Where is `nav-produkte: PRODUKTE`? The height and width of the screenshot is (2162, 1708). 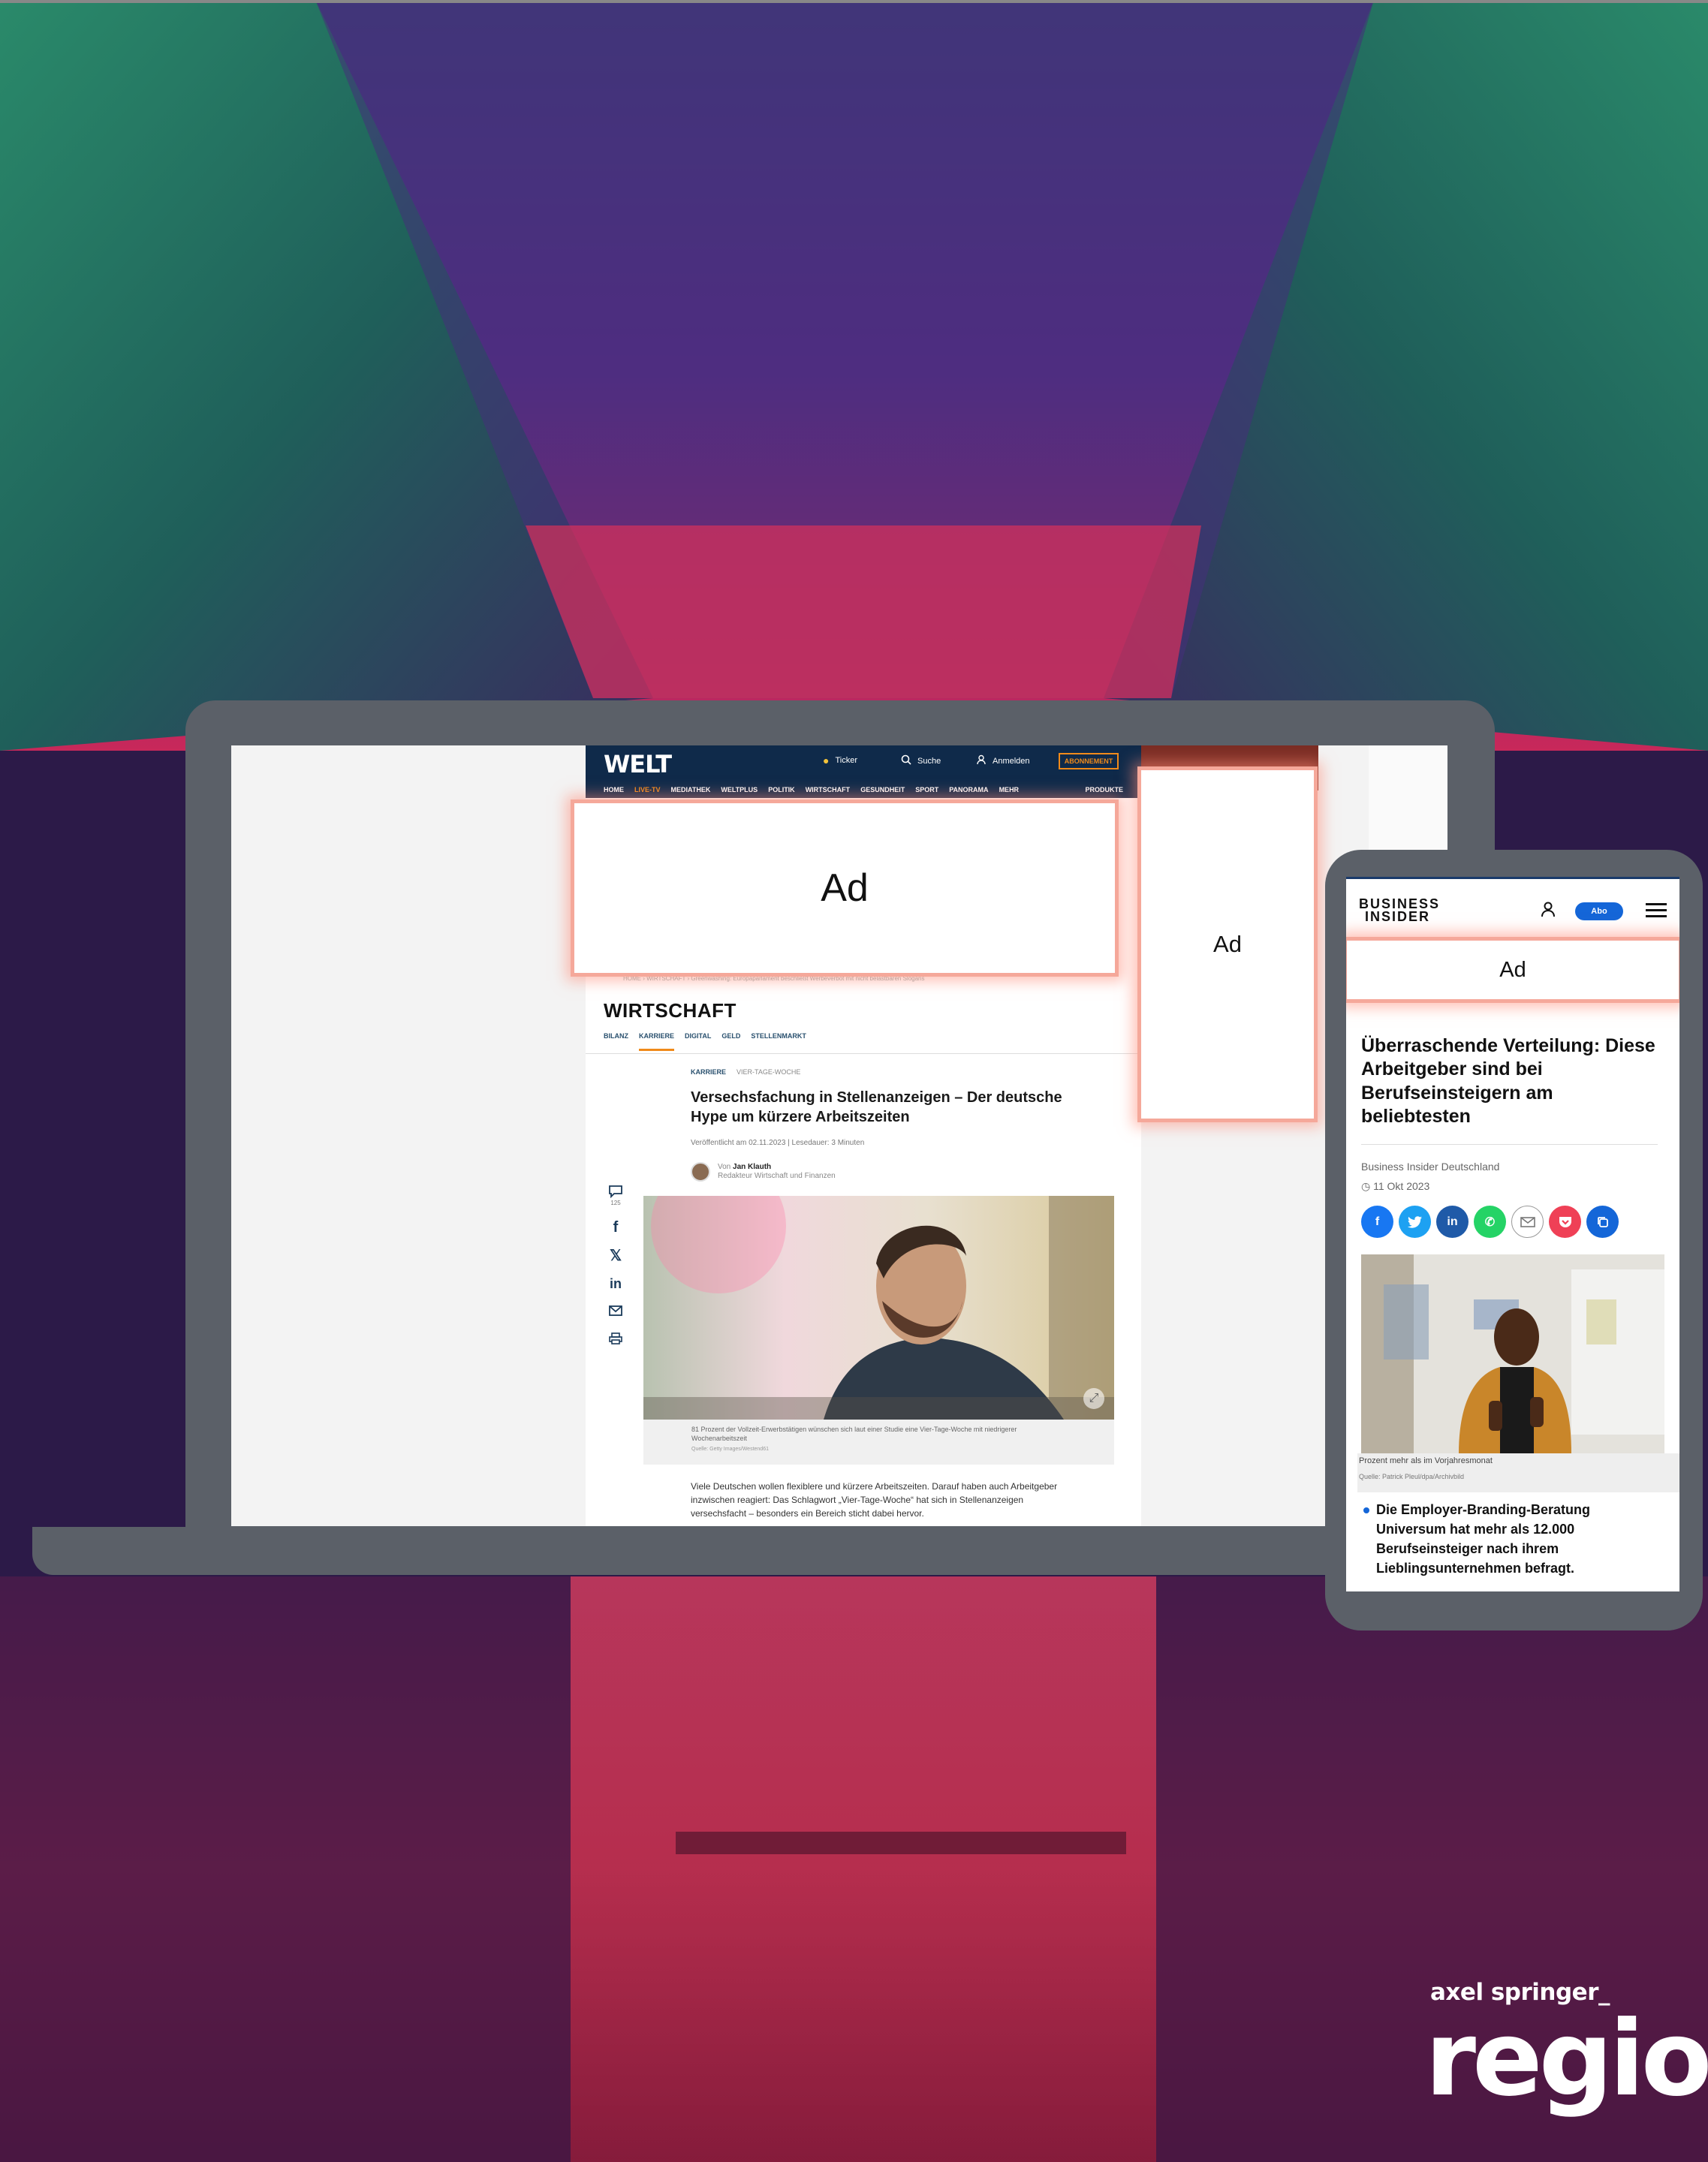 nav-produkte: PRODUKTE is located at coordinates (1104, 789).